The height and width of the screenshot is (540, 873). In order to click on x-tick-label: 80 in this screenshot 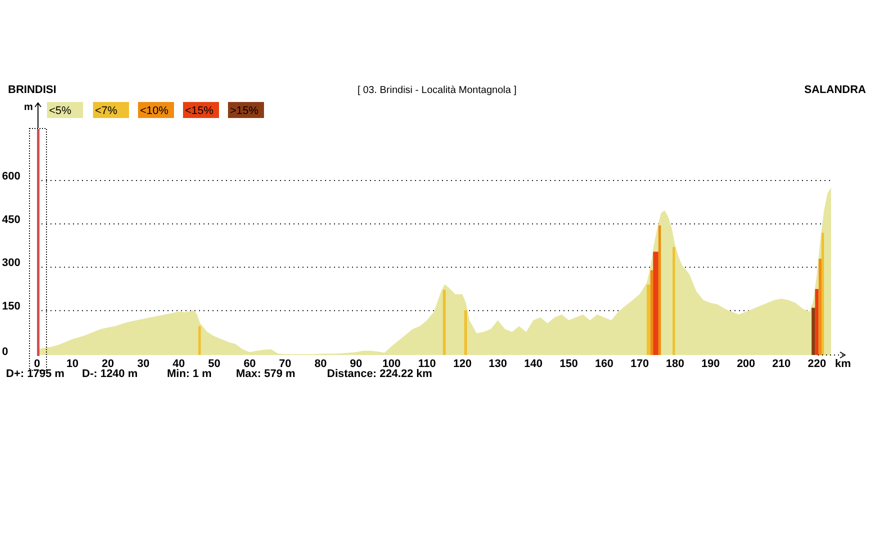, I will do `click(320, 364)`.